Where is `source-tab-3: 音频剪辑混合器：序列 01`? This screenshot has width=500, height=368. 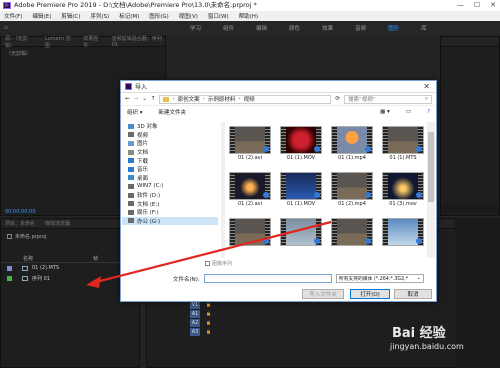
source-tab-3: 音频剪辑混合器：序列 01 is located at coordinates (138, 41).